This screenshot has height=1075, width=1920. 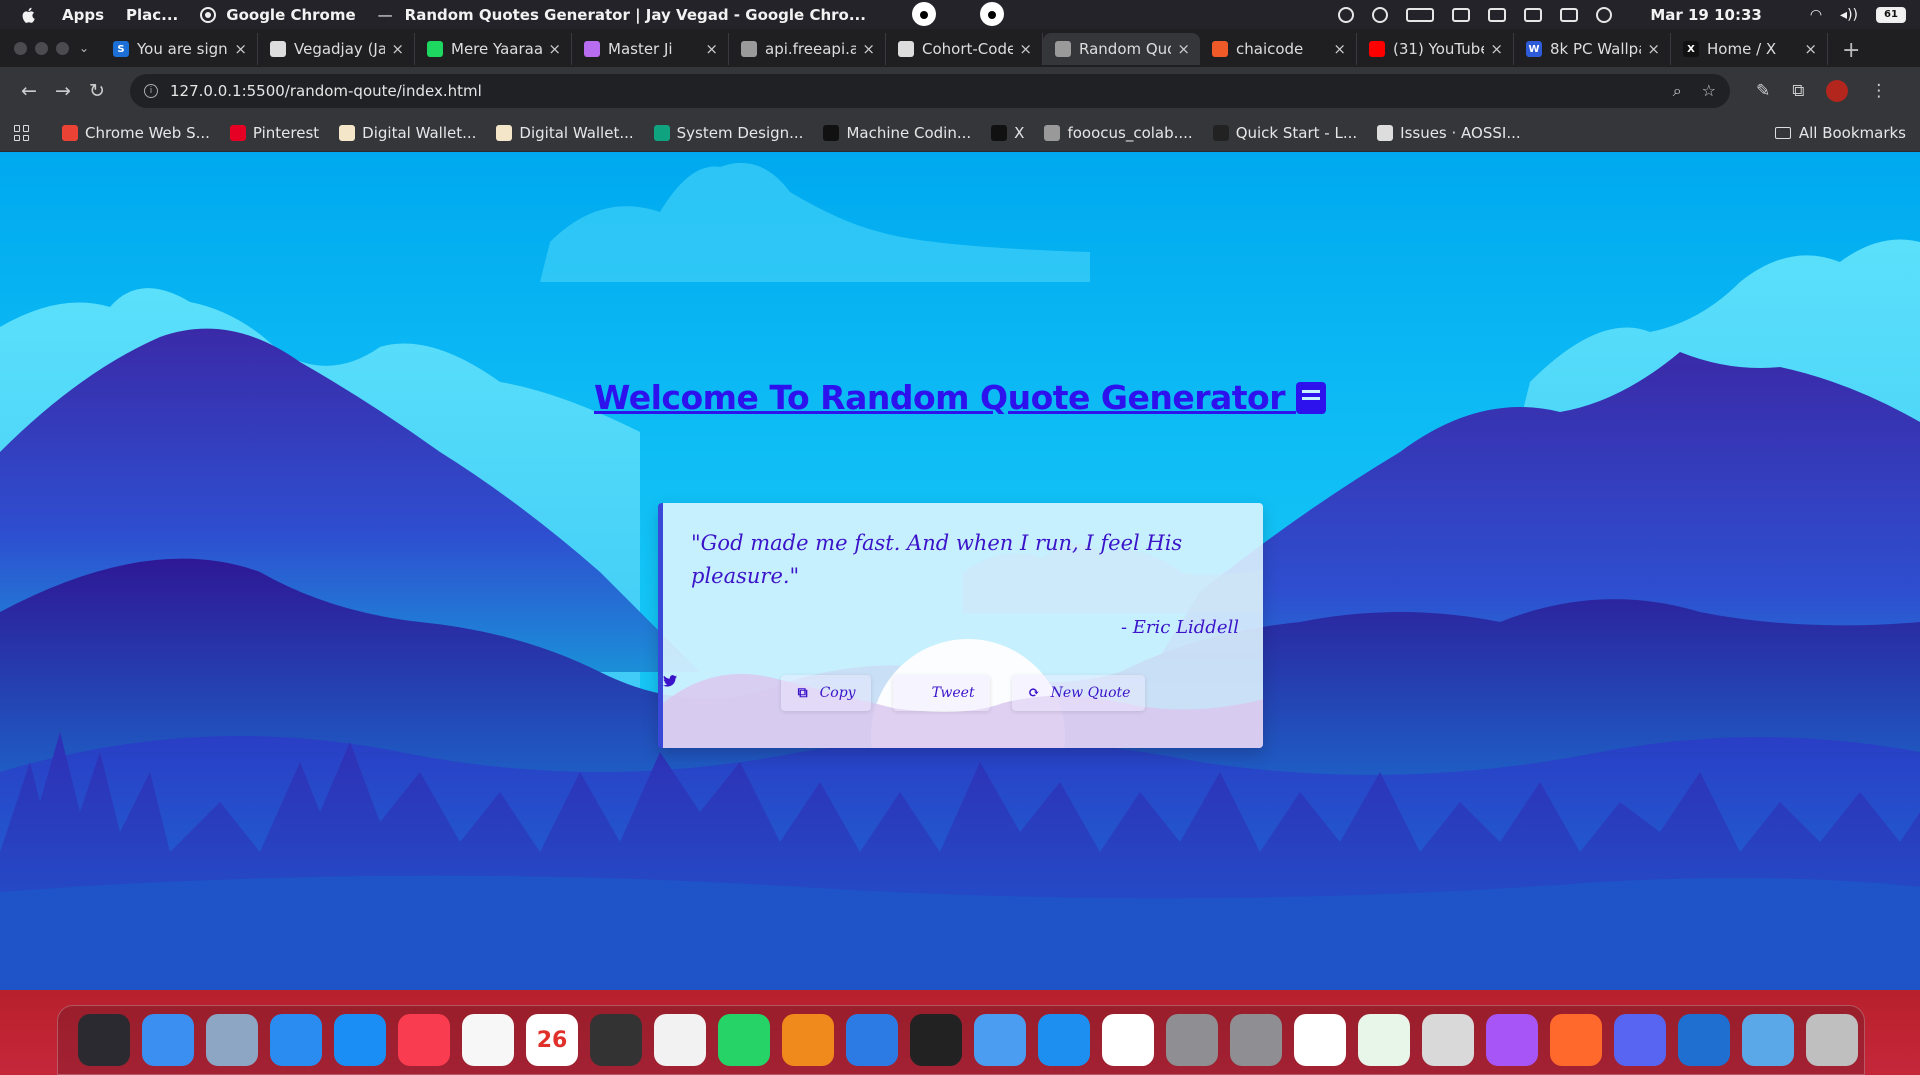 I want to click on calendar-icon: 26, so click(x=552, y=1040).